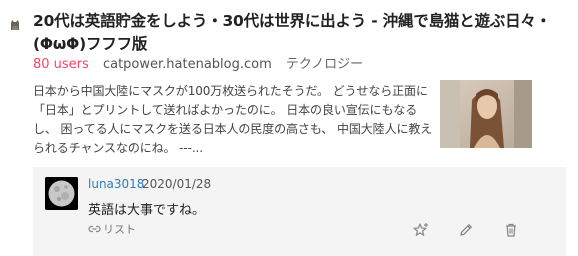  Describe the element at coordinates (147, 210) in the screenshot. I see `comment-text: 英語は大事ですね。` at that location.